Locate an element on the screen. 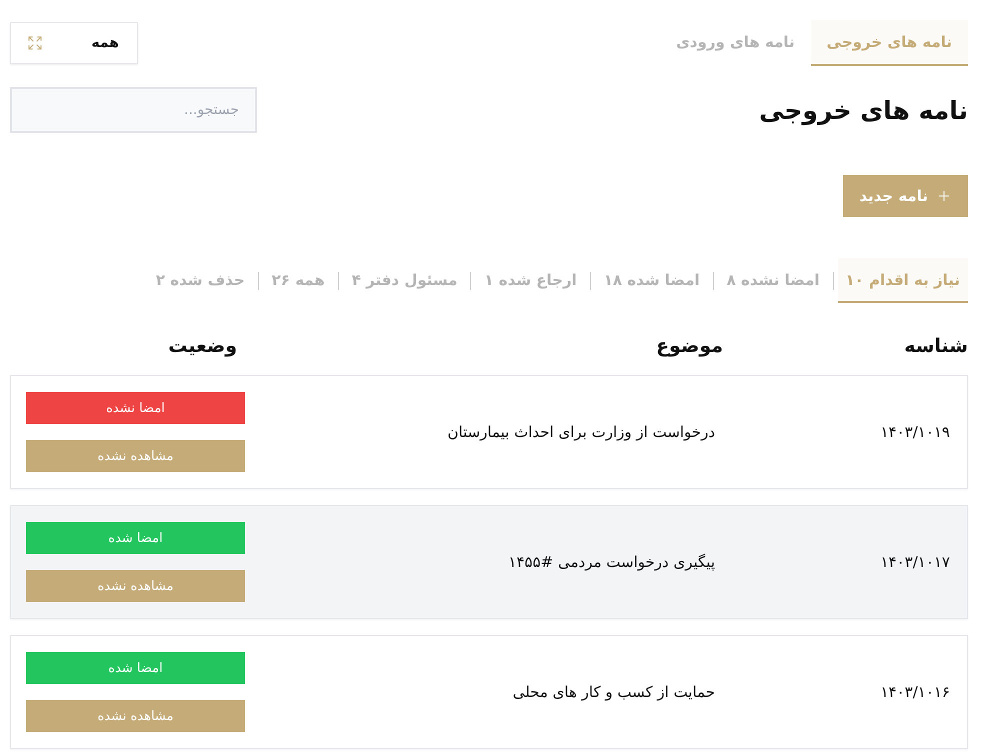 Image resolution: width=981 pixels, height=755 pixels. letter-id: ۱۴۰۳/۱۰۱۷ is located at coordinates (914, 562).